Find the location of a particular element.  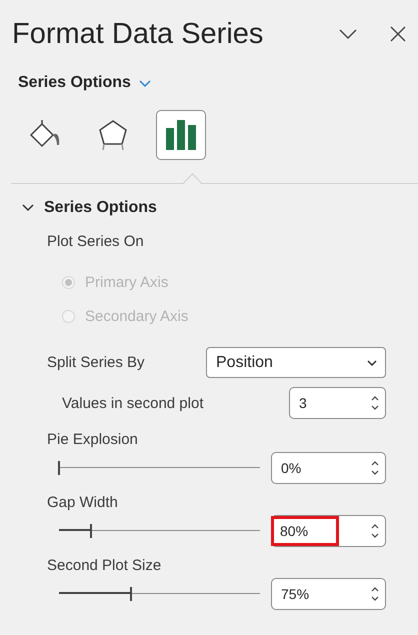

percent-field: 80% is located at coordinates (328, 531).